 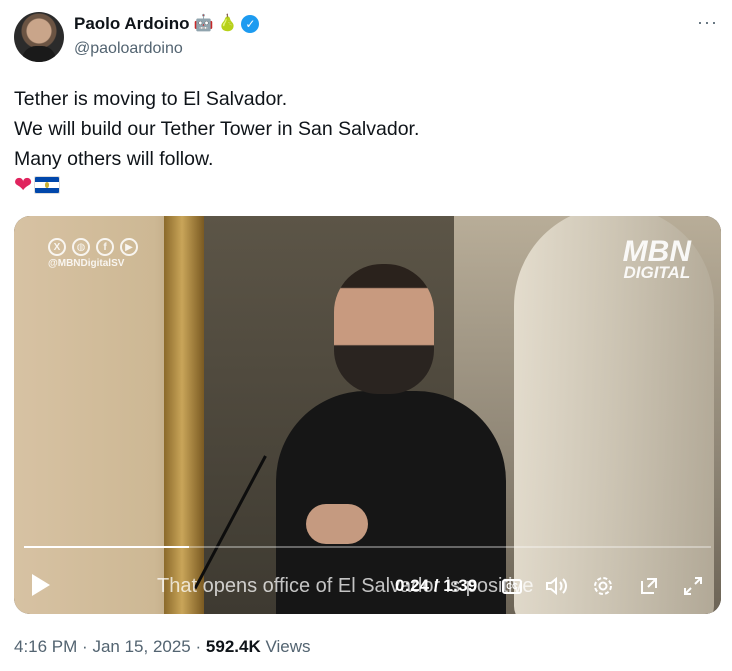 I want to click on author-name-row: Paolo Ardoino 🤖 🍐 ✓, so click(x=167, y=24).